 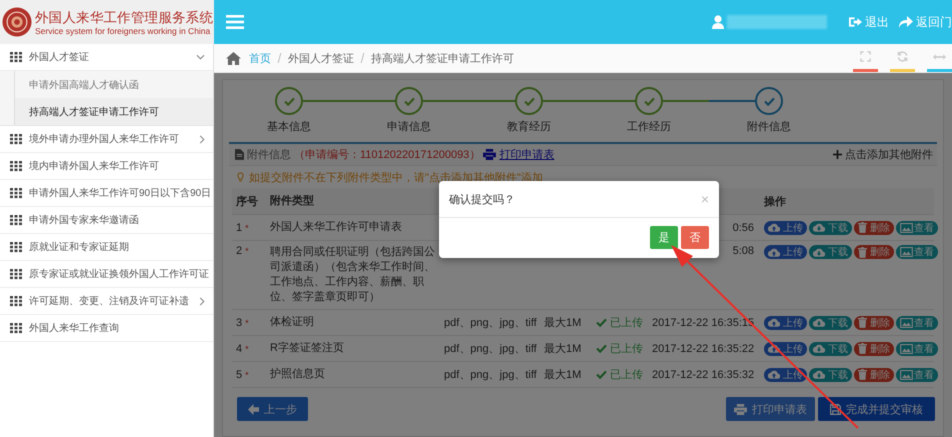 I want to click on column-header: 序号, so click(x=247, y=202).